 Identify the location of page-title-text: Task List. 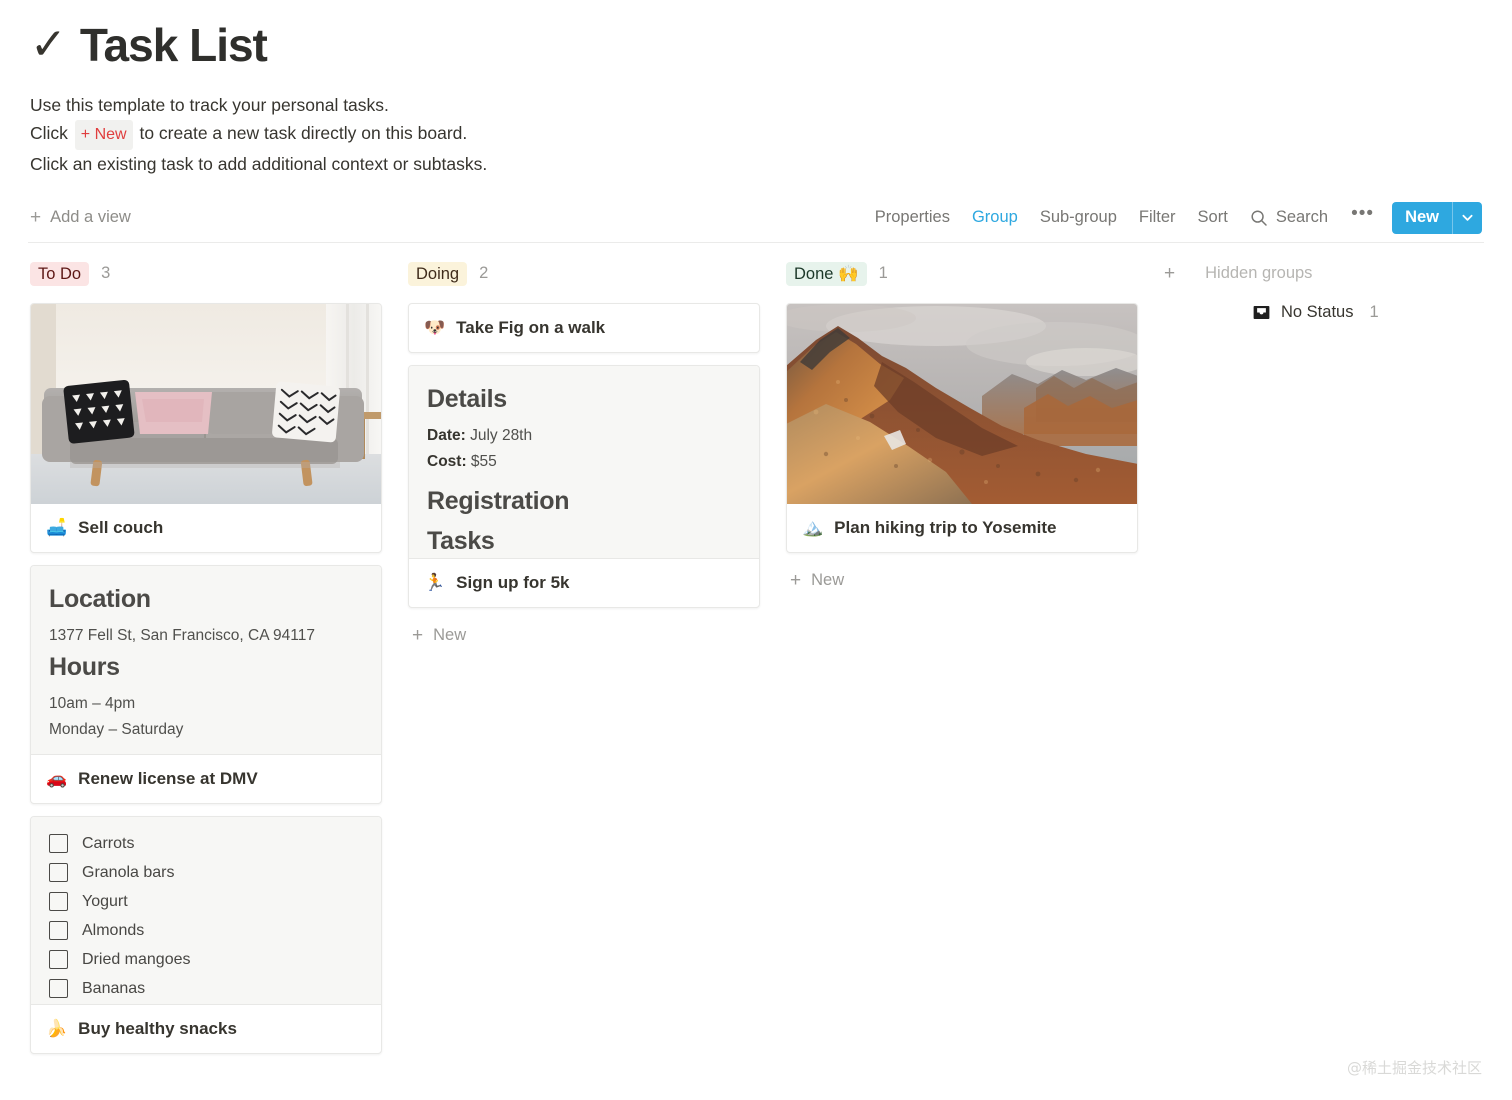
(173, 45).